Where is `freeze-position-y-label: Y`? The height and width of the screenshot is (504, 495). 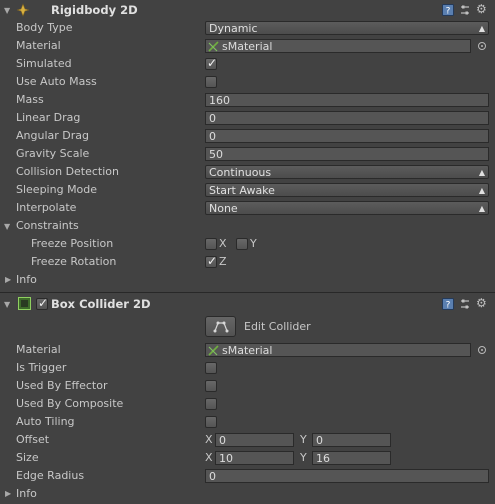
freeze-position-y-label: Y is located at coordinates (253, 243).